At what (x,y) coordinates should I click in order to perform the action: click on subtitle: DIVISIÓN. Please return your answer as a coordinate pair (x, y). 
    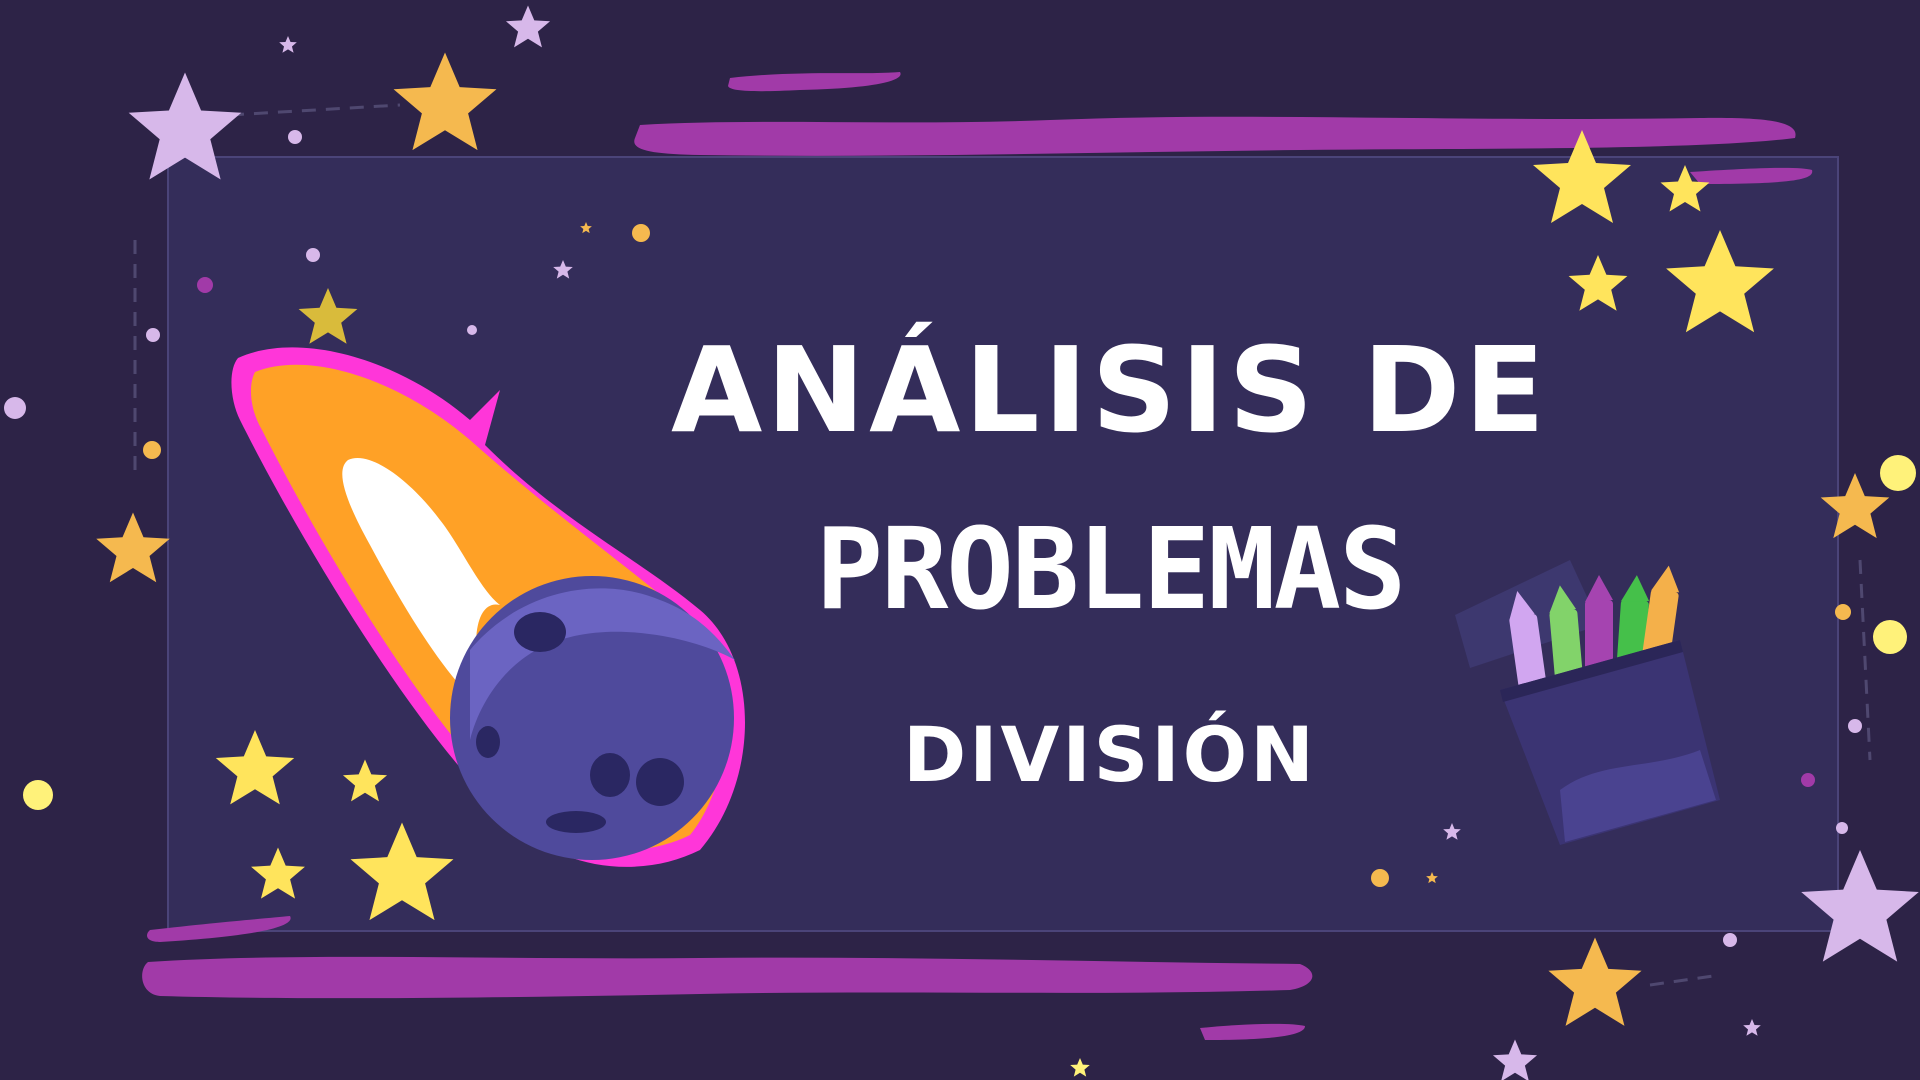
    Looking at the image, I should click on (1110, 754).